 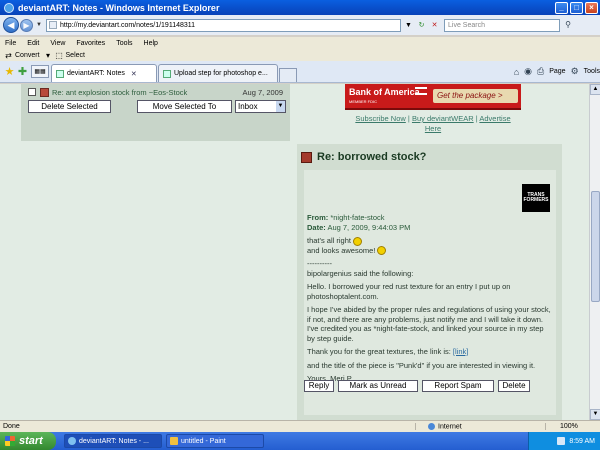 What do you see at coordinates (280, 106) in the screenshot?
I see `chevron-down-icon: ▼` at bounding box center [280, 106].